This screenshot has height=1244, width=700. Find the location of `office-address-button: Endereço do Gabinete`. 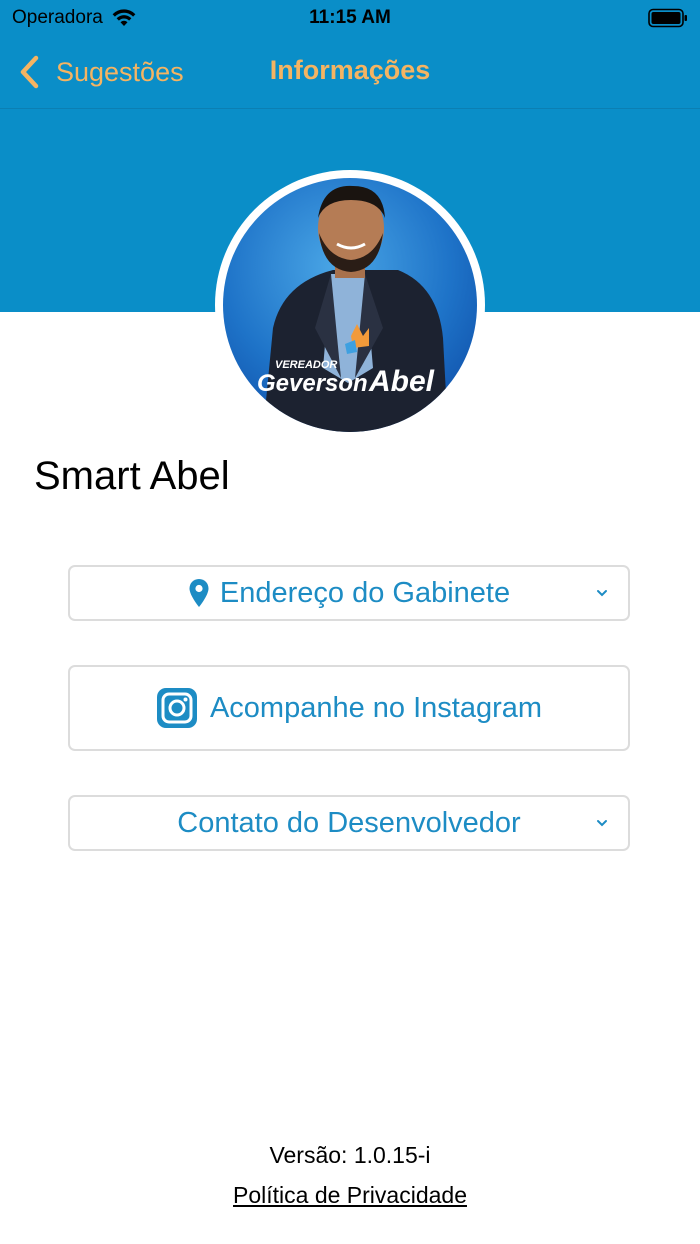

office-address-button: Endereço do Gabinete is located at coordinates (349, 593).